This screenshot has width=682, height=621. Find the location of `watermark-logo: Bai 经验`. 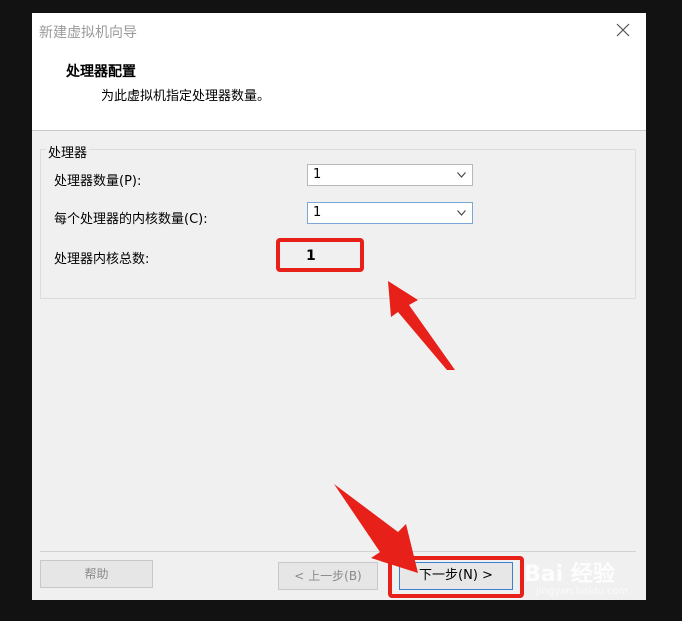

watermark-logo: Bai 经验 is located at coordinates (569, 574).